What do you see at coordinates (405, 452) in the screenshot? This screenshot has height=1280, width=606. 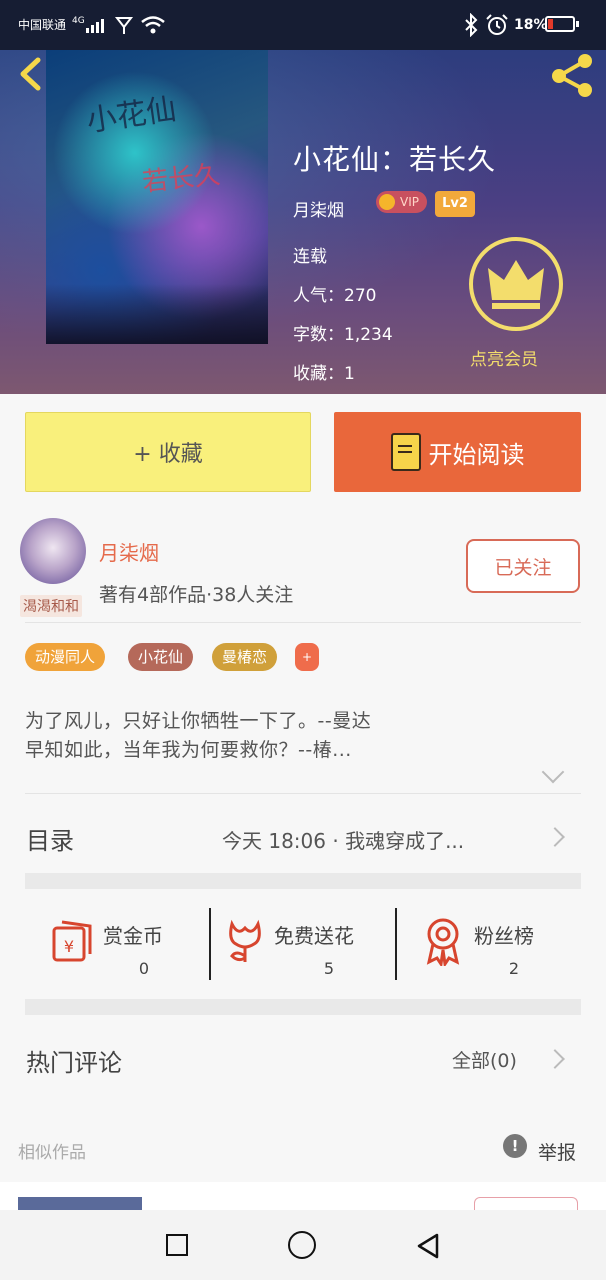 I see `book-icon` at bounding box center [405, 452].